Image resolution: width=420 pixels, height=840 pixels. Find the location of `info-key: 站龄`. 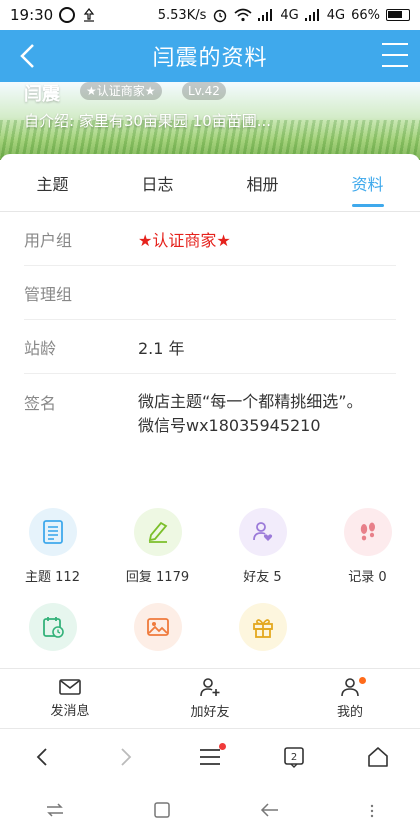

info-key: 站龄 is located at coordinates (40, 348).